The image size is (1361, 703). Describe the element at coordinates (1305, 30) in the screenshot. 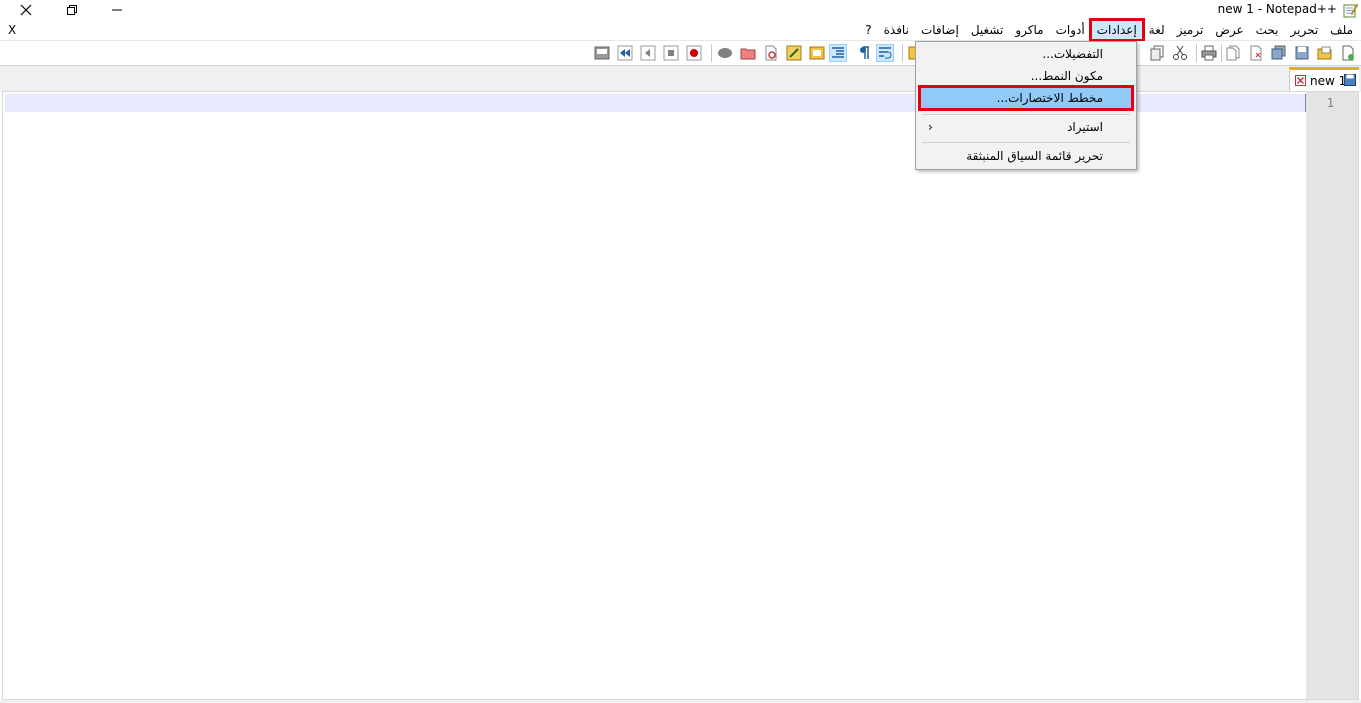

I see `menu-edit: تحرير` at that location.